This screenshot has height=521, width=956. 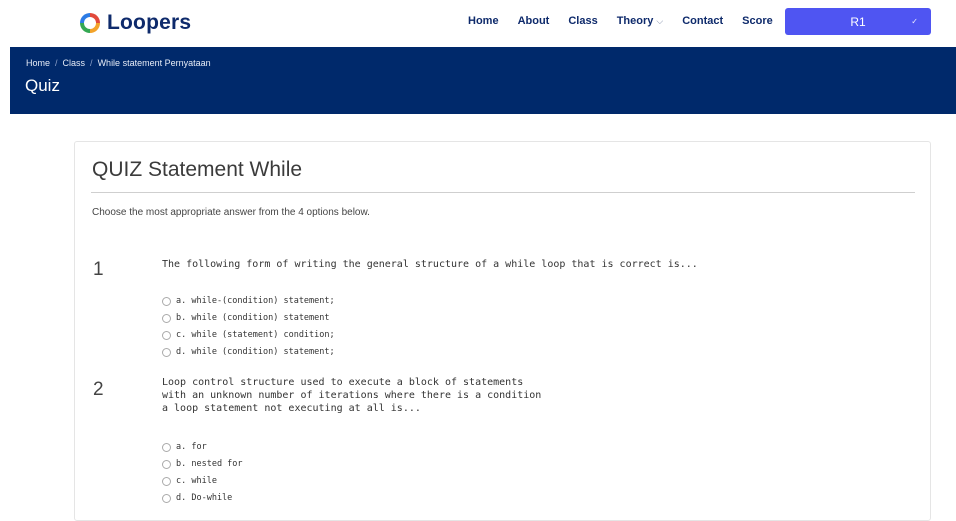 I want to click on brand-logo-link: Loopers, so click(x=135, y=23).